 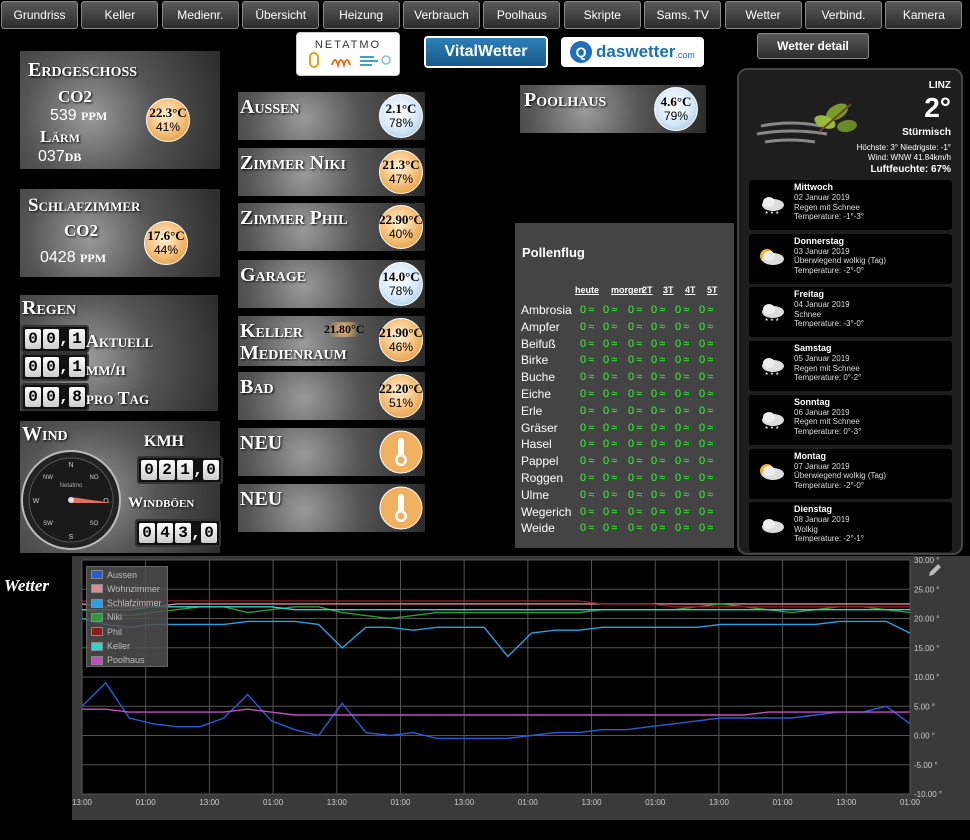 I want to click on schlafzimmer-tile: Schlafzimmer CO2 0428 PPM 17.6°C 44%, so click(x=120, y=233).